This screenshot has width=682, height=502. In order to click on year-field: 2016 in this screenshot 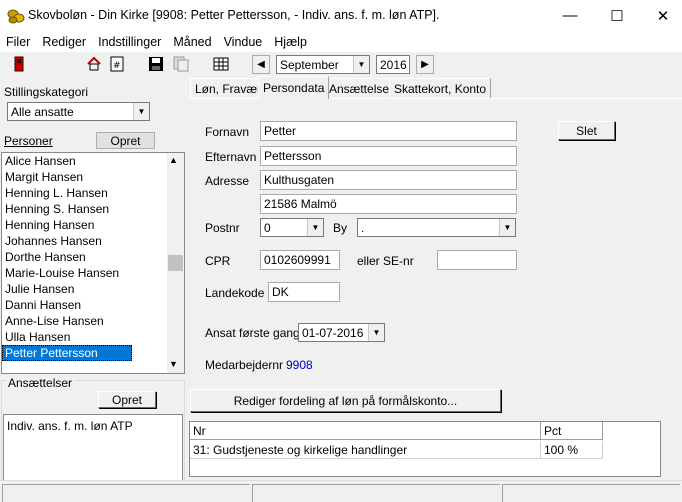, I will do `click(393, 64)`.